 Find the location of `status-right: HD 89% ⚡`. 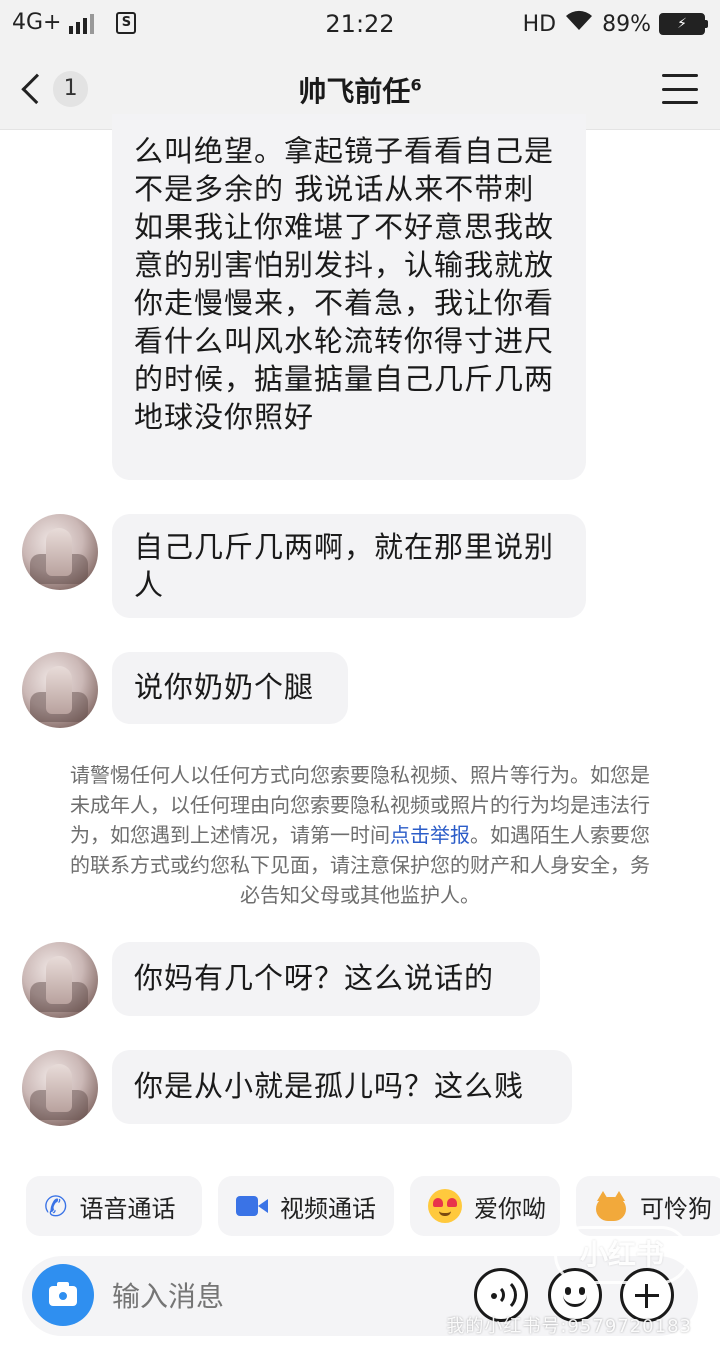

status-right: HD 89% ⚡ is located at coordinates (615, 24).